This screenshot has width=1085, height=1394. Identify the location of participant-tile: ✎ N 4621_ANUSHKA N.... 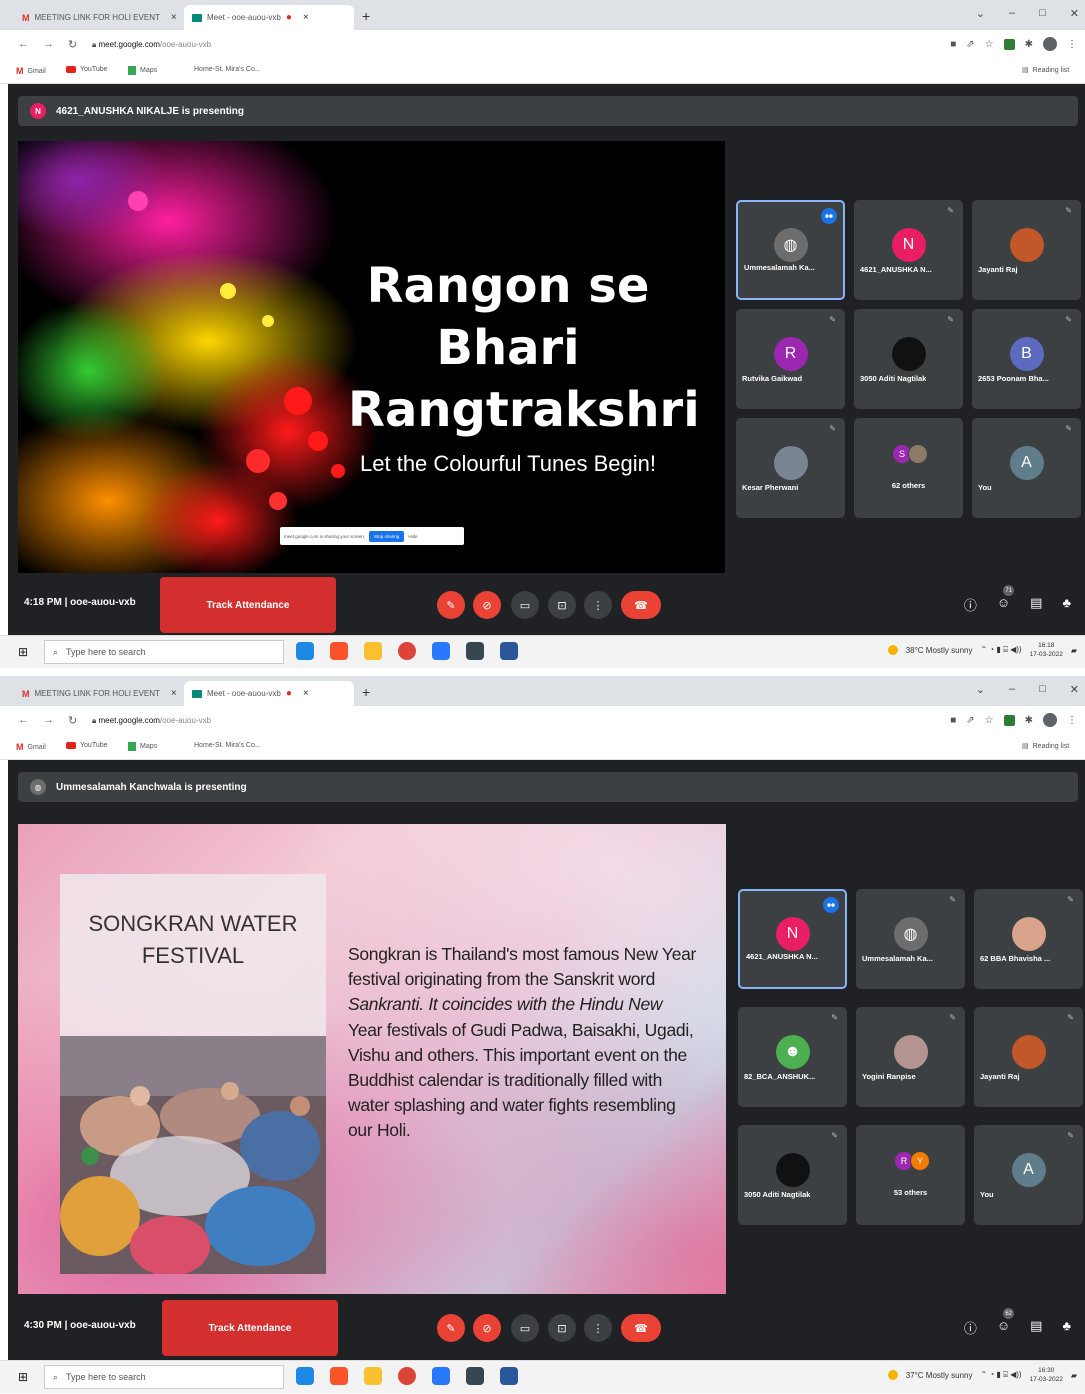
(908, 250).